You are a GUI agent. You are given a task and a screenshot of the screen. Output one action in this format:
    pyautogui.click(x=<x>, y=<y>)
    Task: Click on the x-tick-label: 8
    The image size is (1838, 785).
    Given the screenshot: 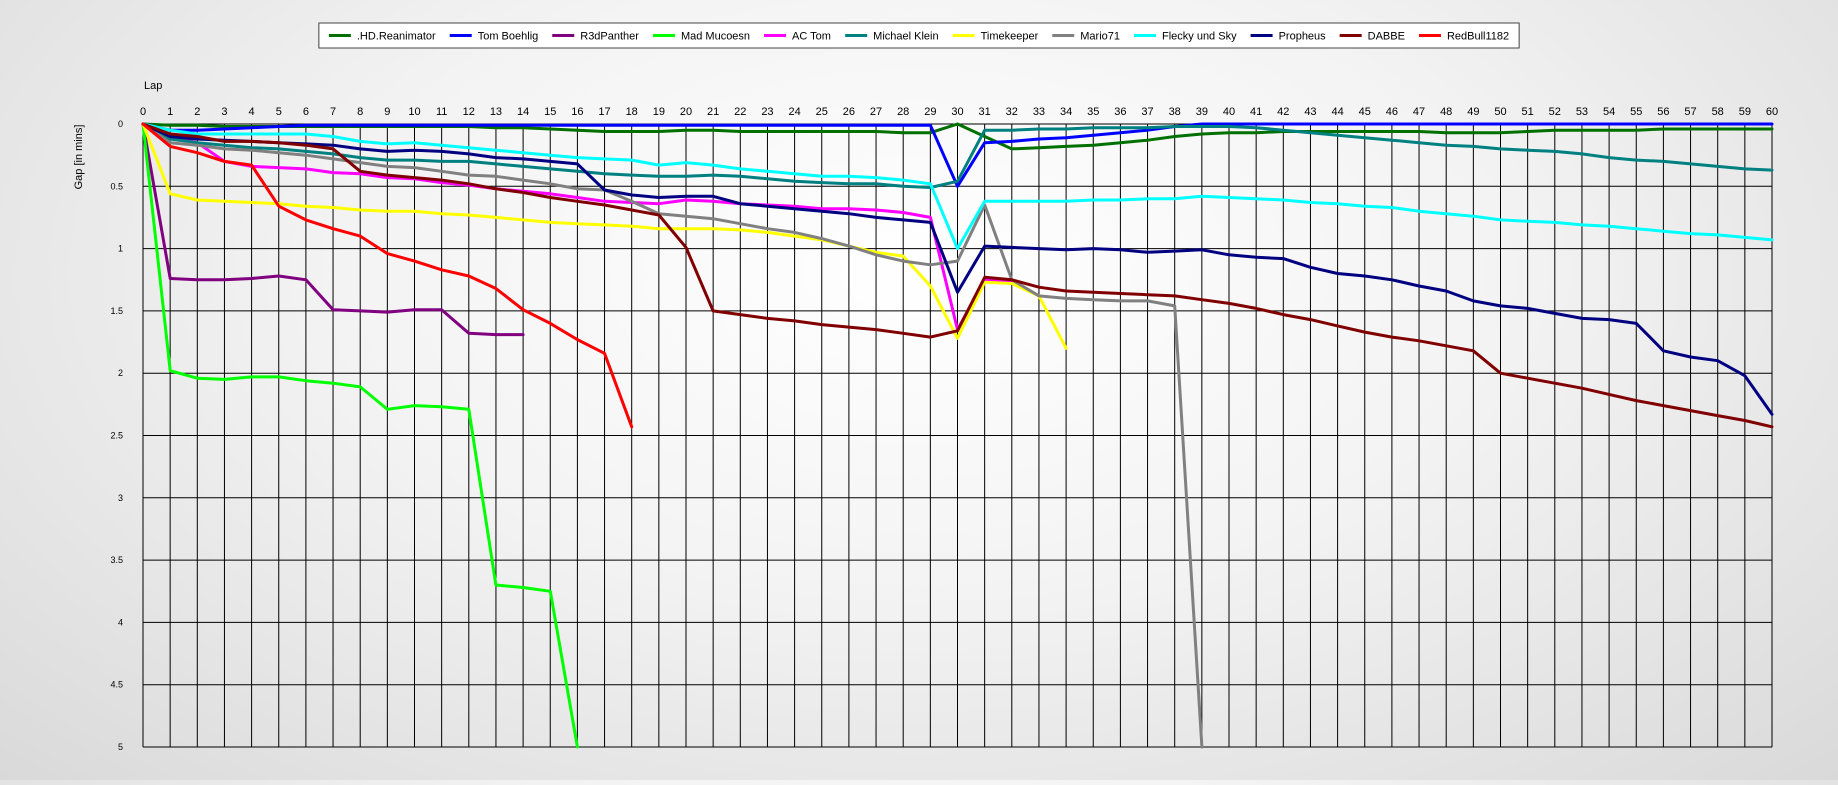 What is the action you would take?
    pyautogui.click(x=360, y=112)
    